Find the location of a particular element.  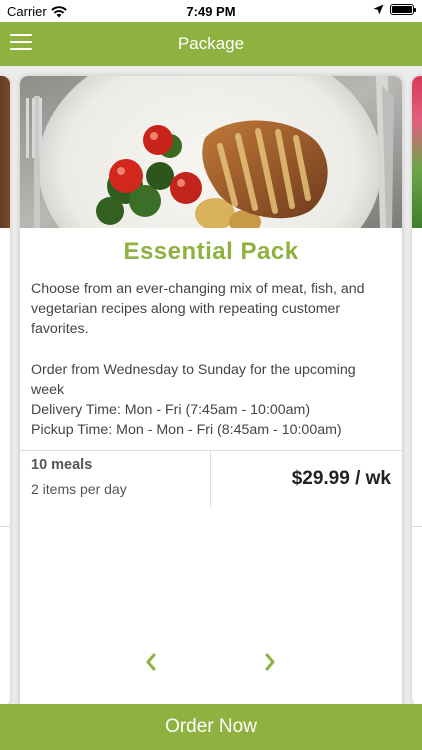

next-package-card is located at coordinates (417, 391).